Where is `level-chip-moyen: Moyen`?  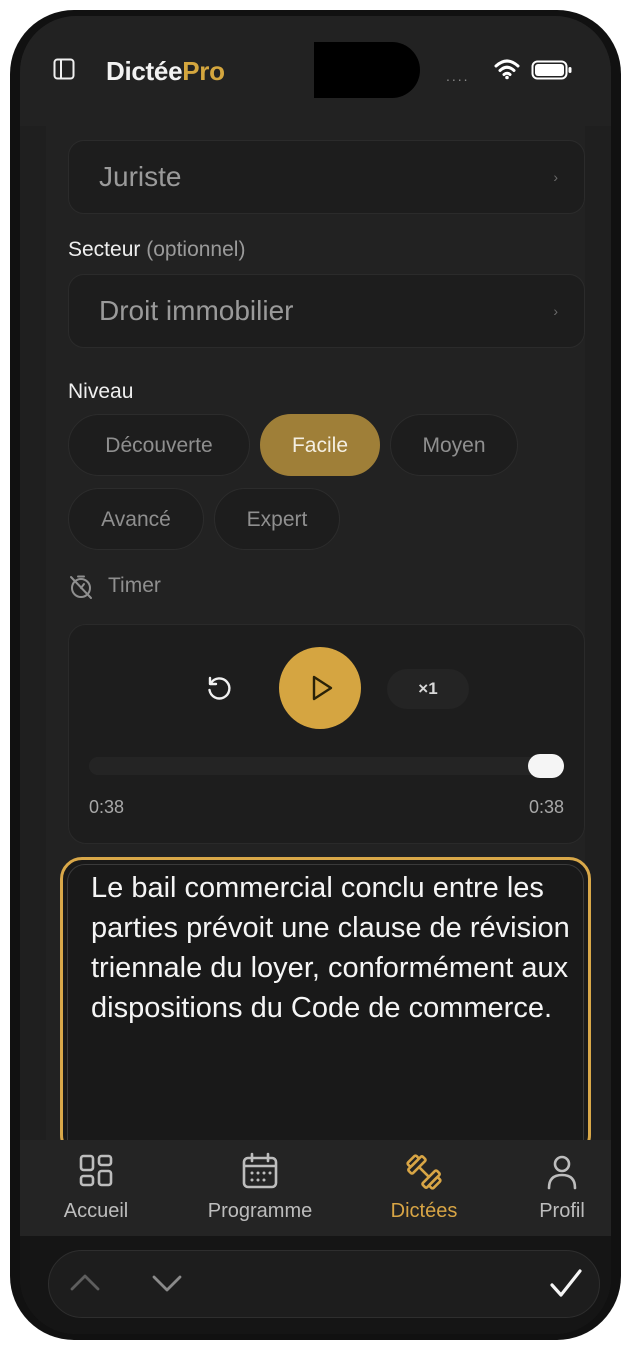
level-chip-moyen: Moyen is located at coordinates (454, 445).